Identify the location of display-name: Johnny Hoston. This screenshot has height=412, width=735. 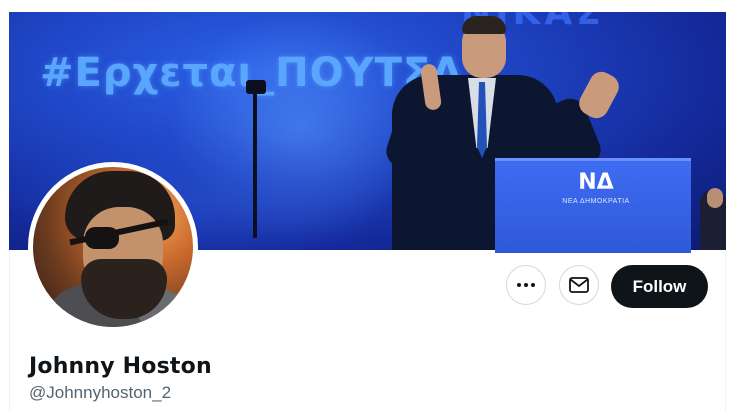
(120, 366).